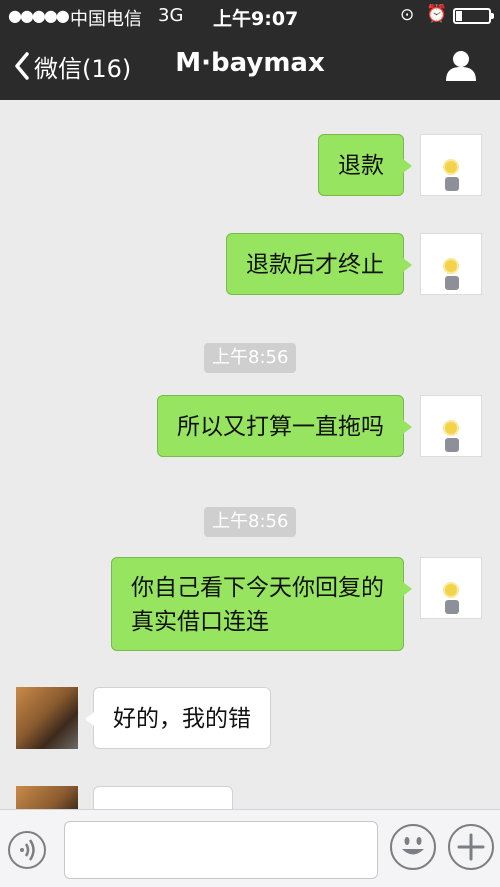 This screenshot has height=887, width=500. Describe the element at coordinates (361, 166) in the screenshot. I see `message-text: 退款` at that location.